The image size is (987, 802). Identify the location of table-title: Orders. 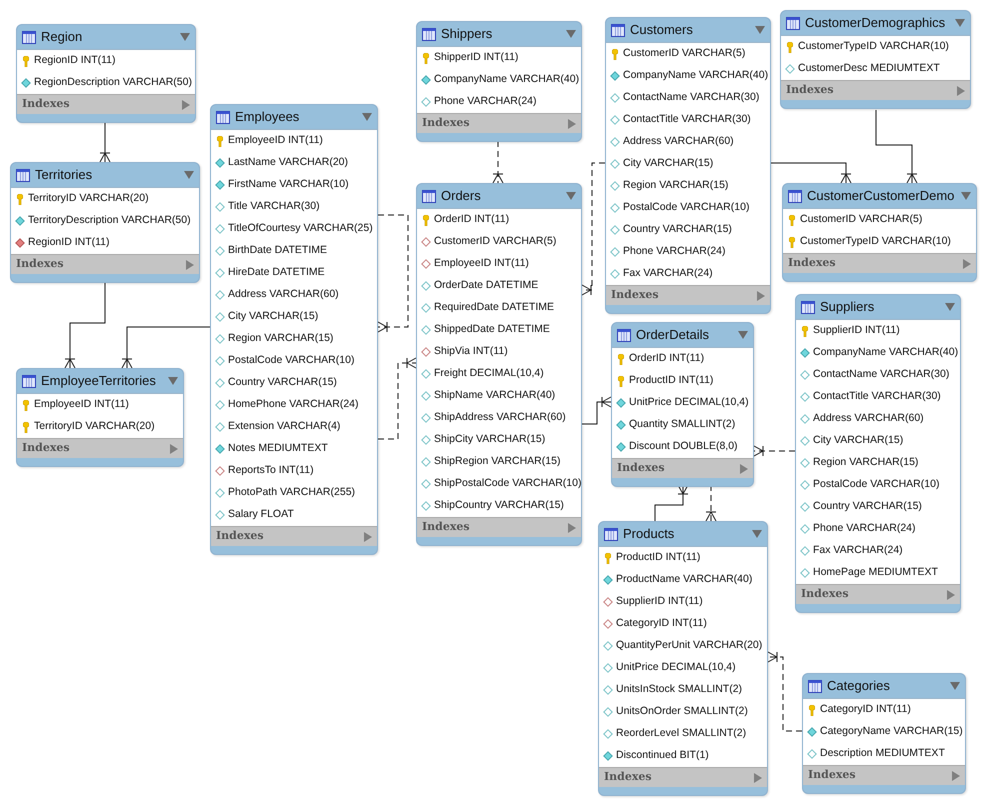
(461, 196).